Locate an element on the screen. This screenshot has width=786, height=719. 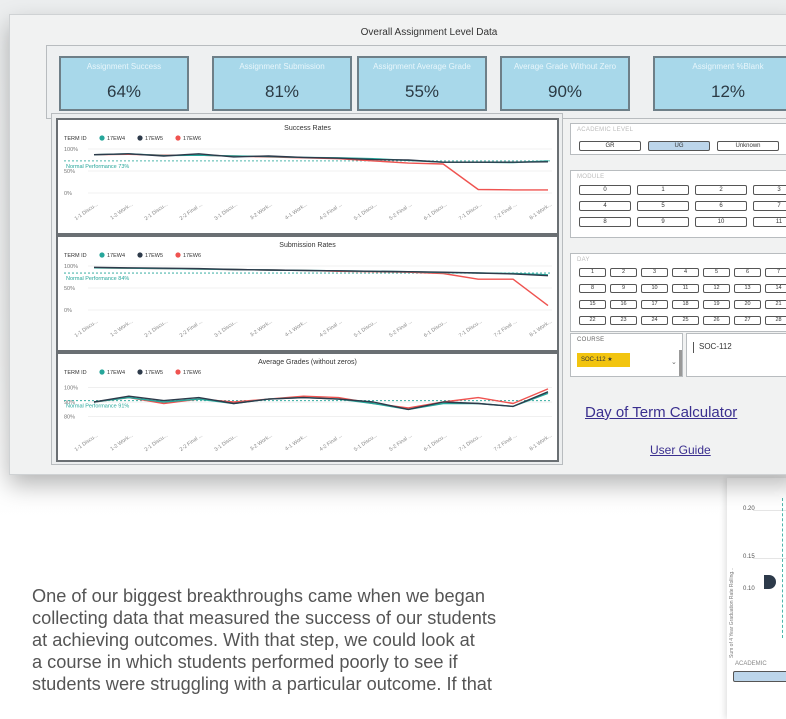
course-card: SOC-112 is located at coordinates (736, 355).